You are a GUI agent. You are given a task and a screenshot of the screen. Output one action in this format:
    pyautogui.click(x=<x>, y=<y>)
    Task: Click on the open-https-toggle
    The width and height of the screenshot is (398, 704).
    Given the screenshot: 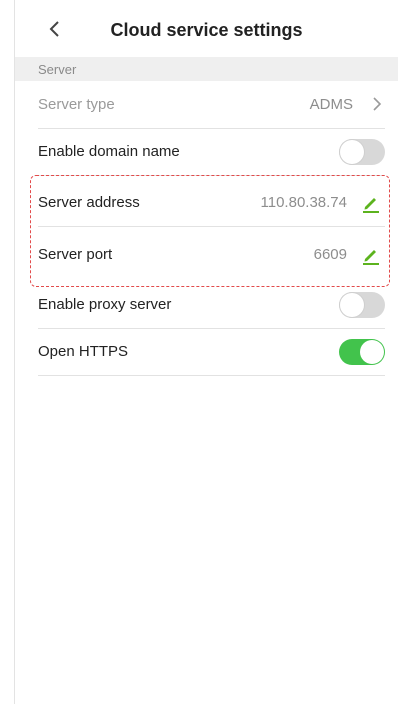 What is the action you would take?
    pyautogui.click(x=362, y=352)
    